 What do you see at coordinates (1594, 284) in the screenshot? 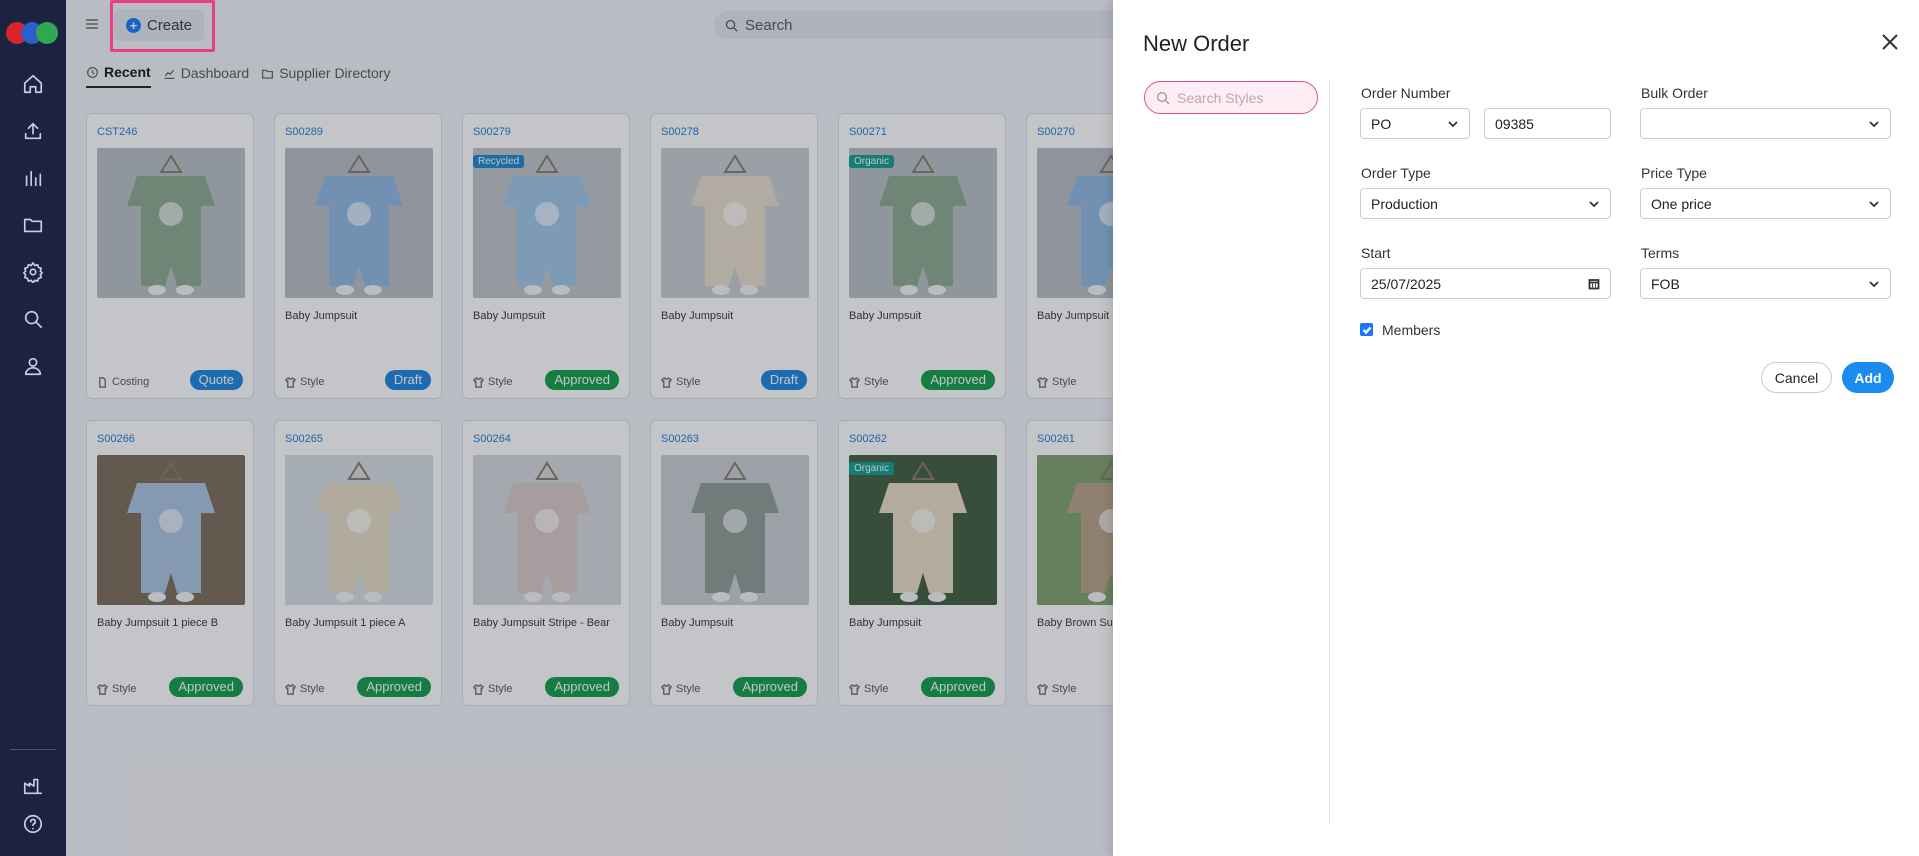
I see `calendar-icon` at bounding box center [1594, 284].